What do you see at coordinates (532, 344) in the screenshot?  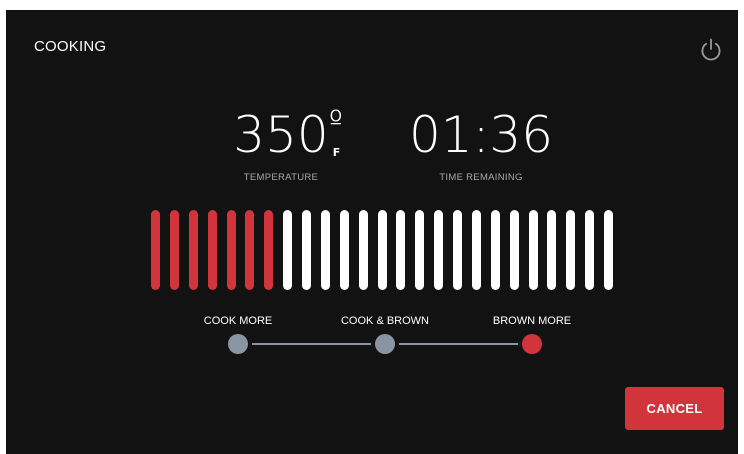 I see `option-dot-brown-more` at bounding box center [532, 344].